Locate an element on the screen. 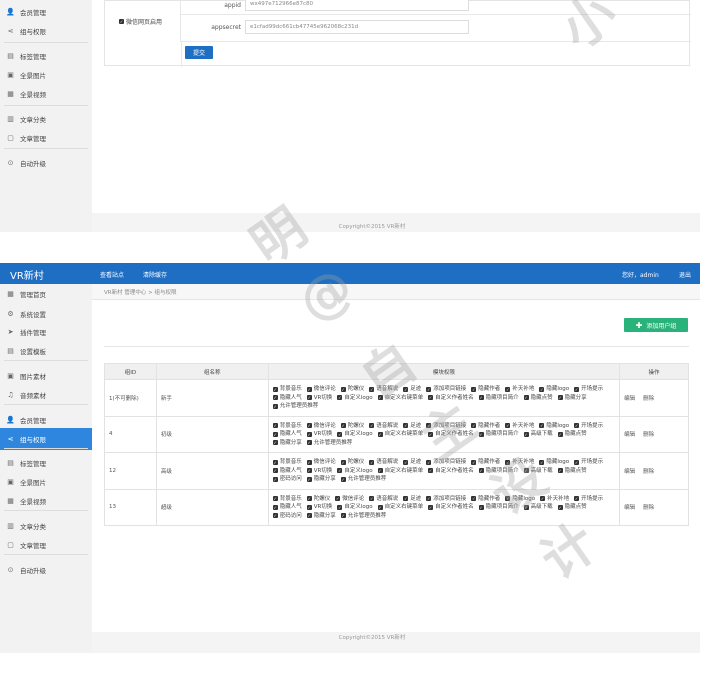 Image resolution: width=722 pixels, height=699 pixels. appid-input: wx497e712966e87c80 is located at coordinates (357, 5).